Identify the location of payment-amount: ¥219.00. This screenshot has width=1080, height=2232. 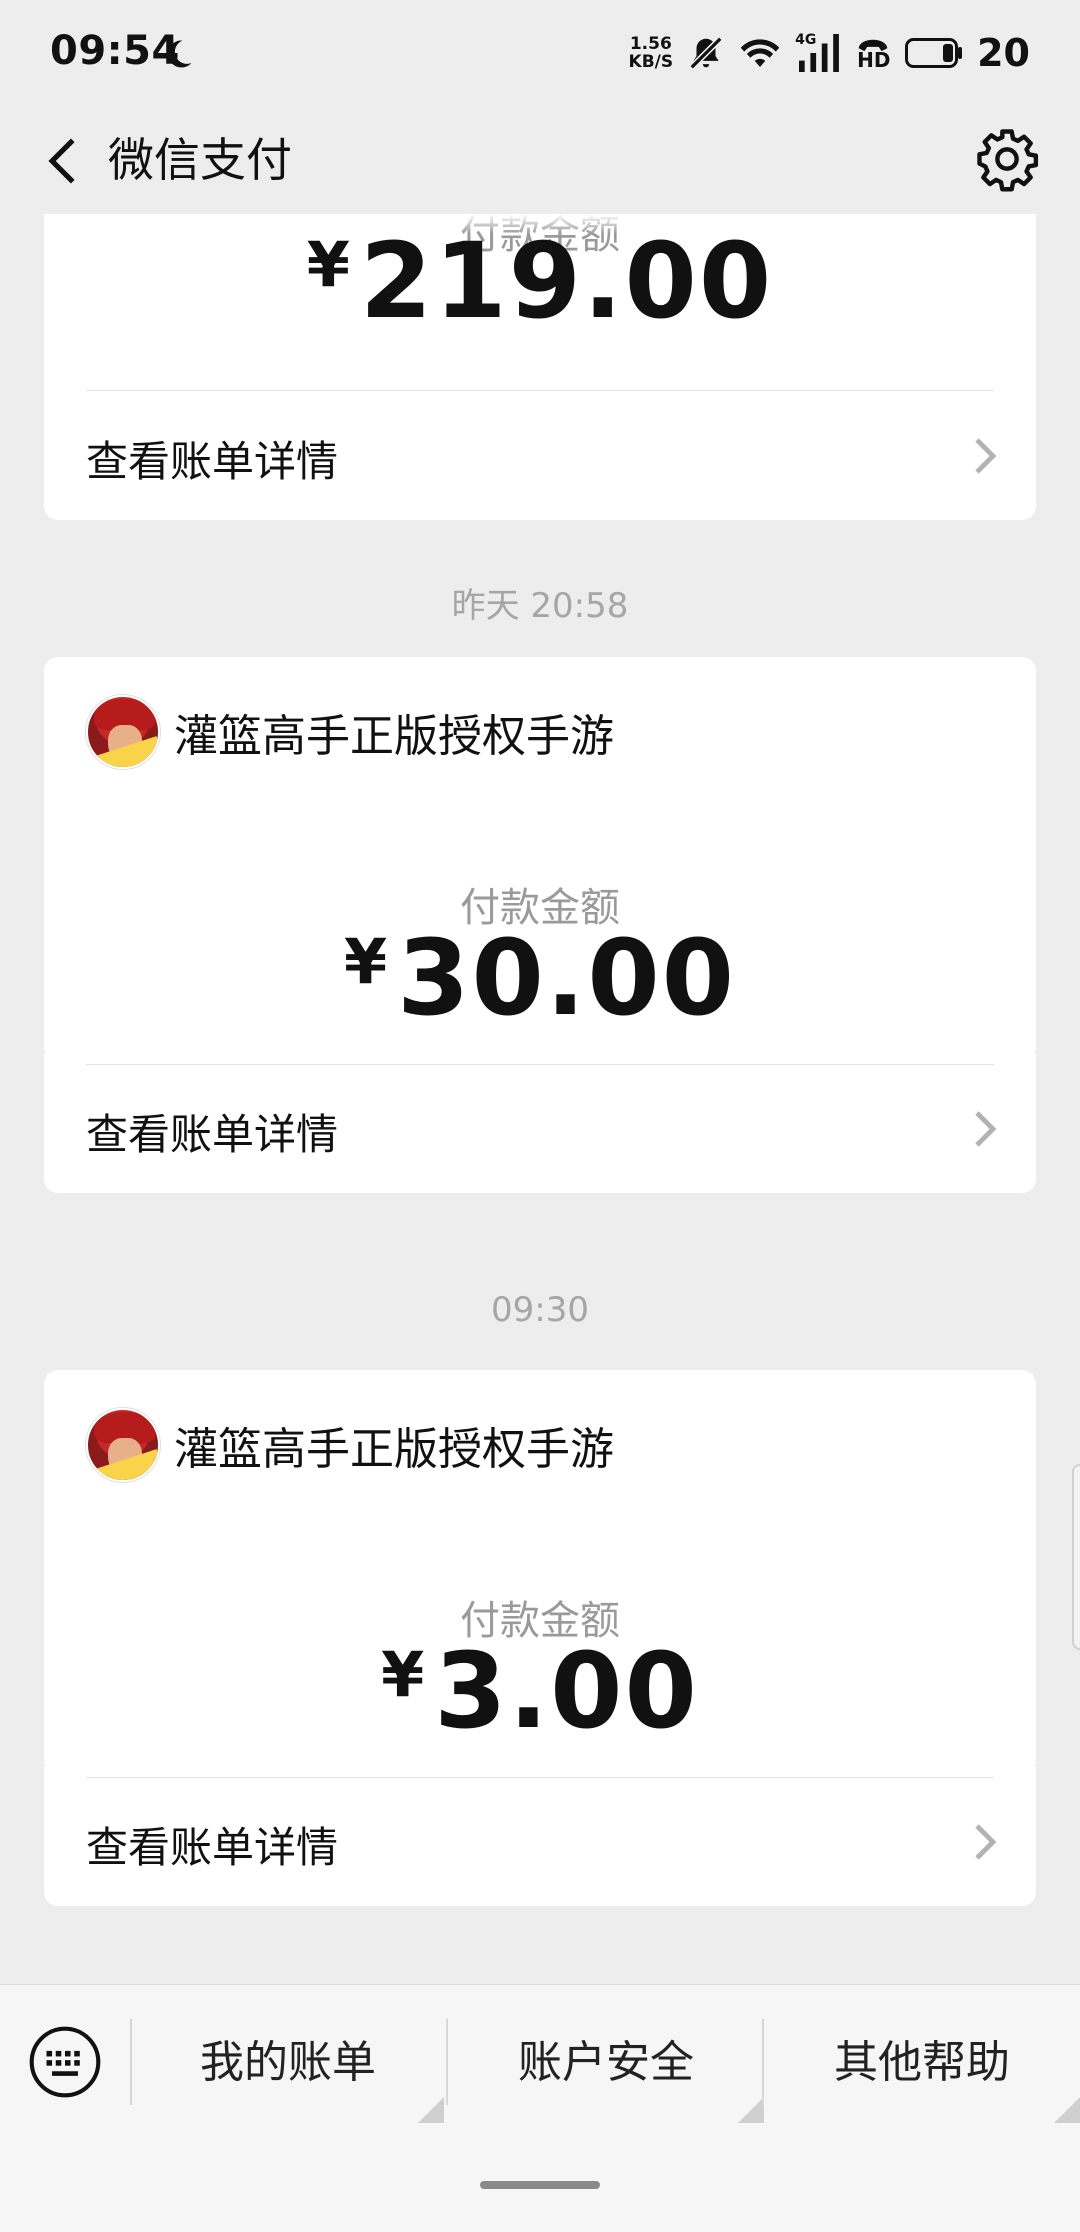
(540, 281).